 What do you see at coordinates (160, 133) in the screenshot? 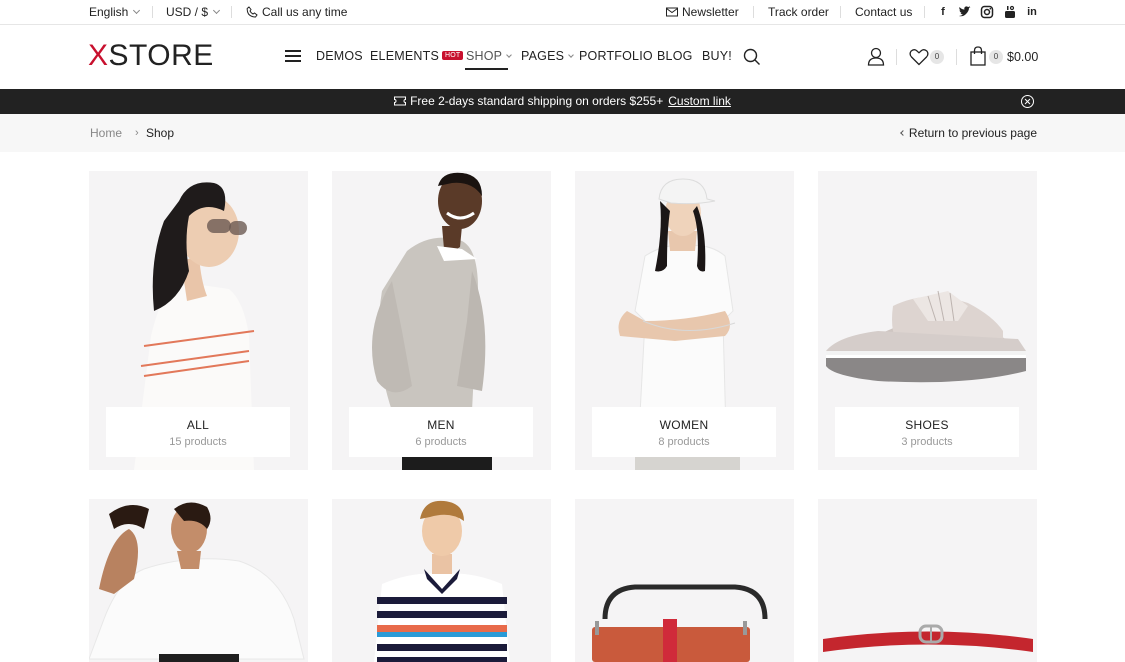
I see `breadcrumb-current: Shop` at bounding box center [160, 133].